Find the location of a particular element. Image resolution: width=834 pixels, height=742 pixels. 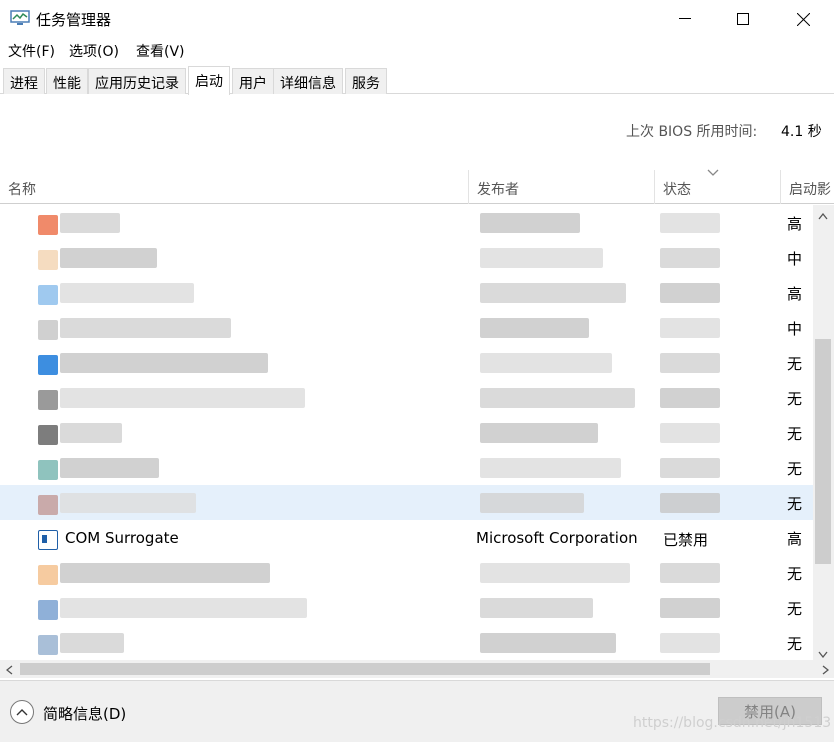

watermark-text: https://blog.csdn.net/jh1513 is located at coordinates (732, 723).